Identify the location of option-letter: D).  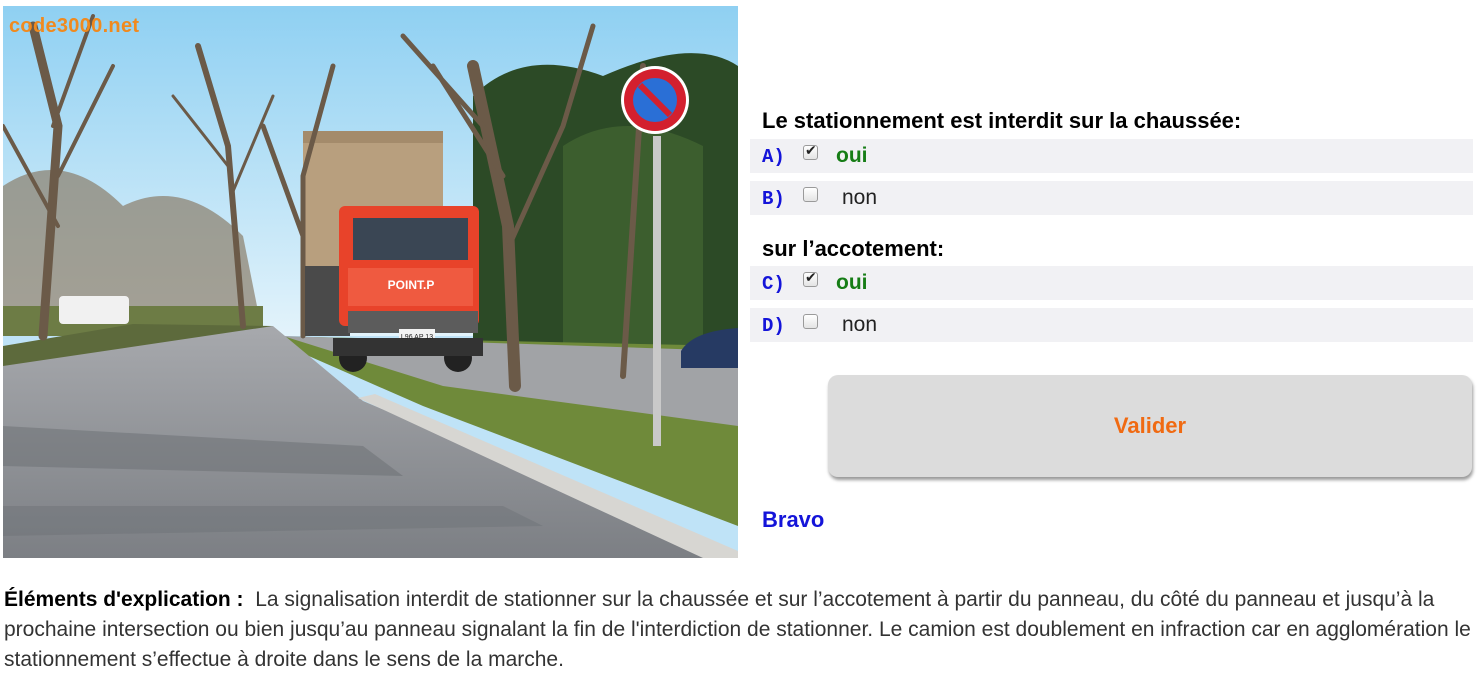
(773, 326).